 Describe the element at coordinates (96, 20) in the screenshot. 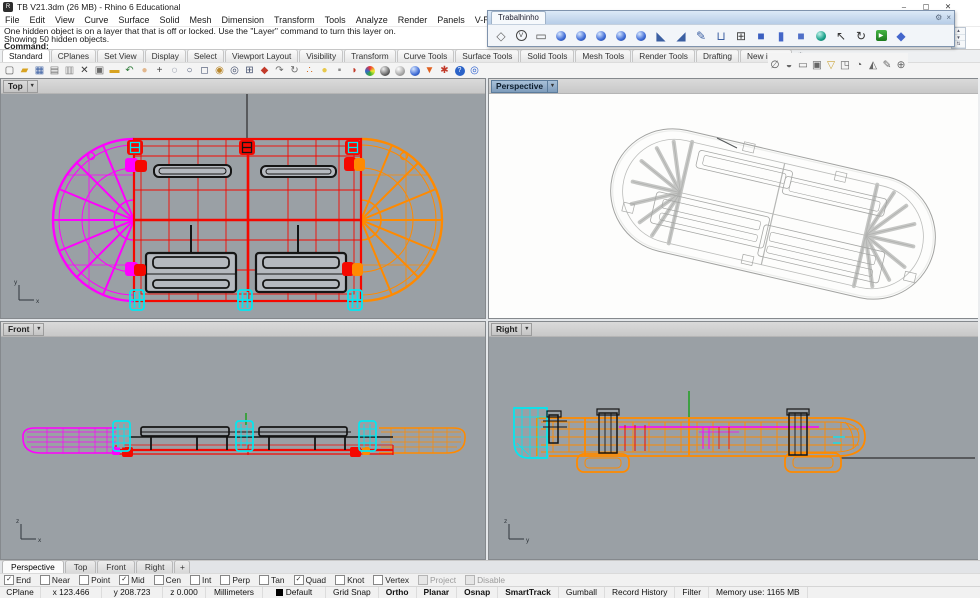

I see `menu-item: Curve` at that location.